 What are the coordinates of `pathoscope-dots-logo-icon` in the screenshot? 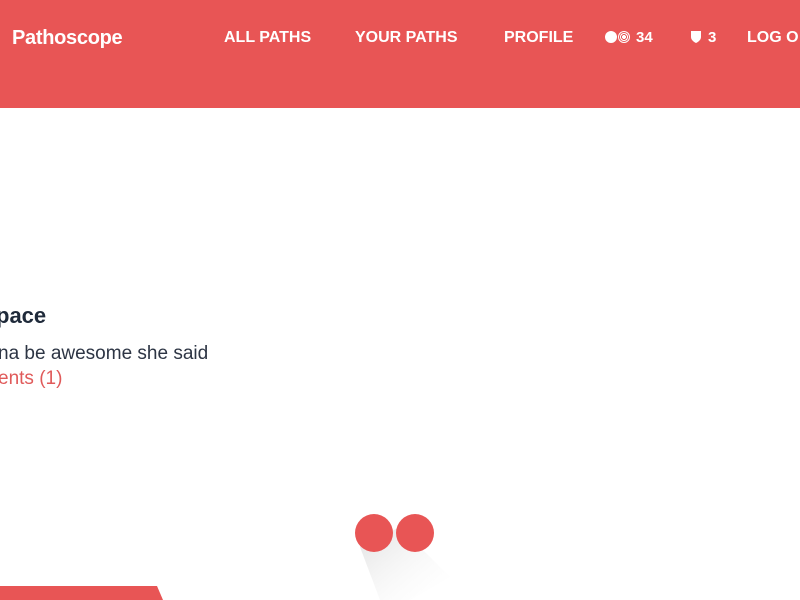 It's located at (402, 557).